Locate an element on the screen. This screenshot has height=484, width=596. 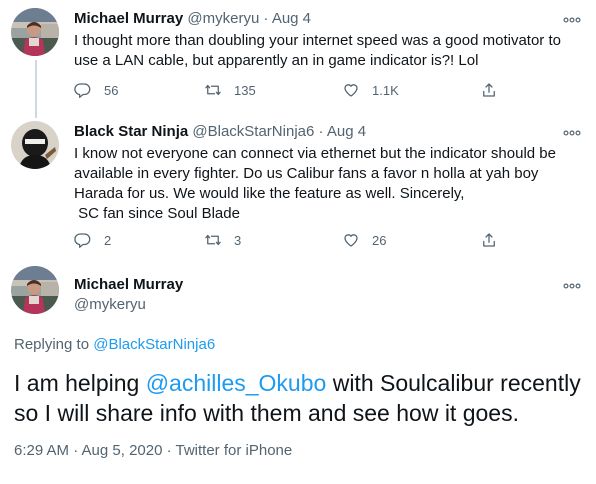
reply-button: 56 is located at coordinates (96, 90).